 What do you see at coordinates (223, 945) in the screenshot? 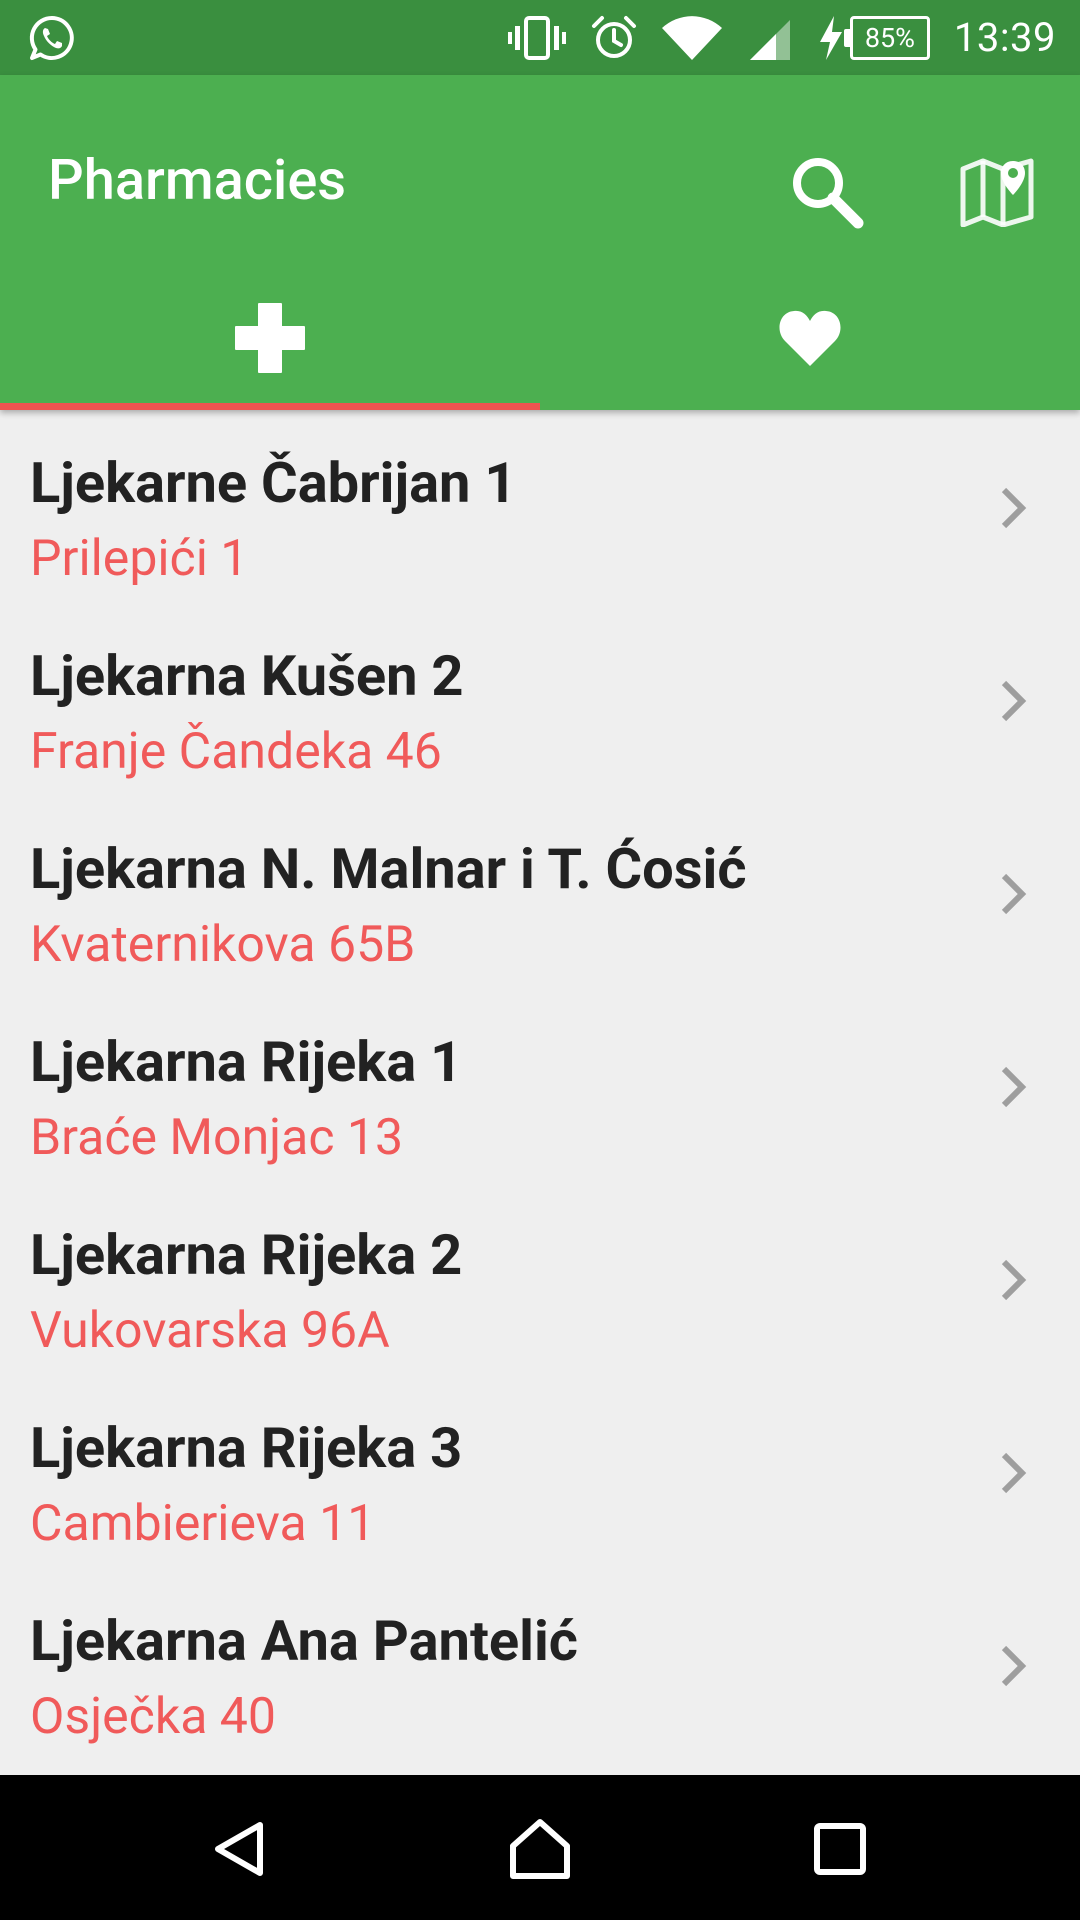
I see `pharmacy-address: Kvaternikova 65B` at bounding box center [223, 945].